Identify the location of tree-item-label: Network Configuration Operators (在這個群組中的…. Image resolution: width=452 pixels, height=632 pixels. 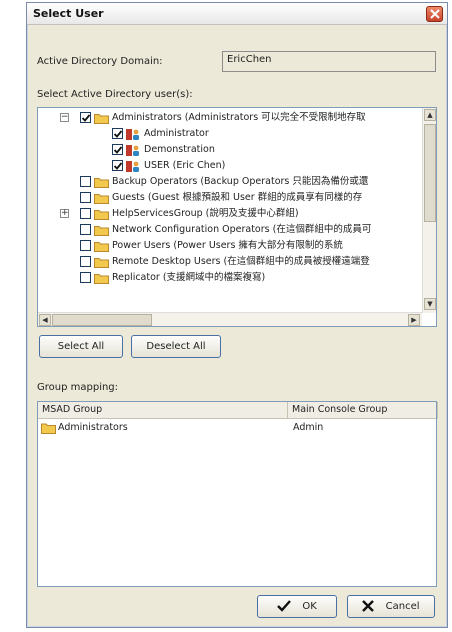
(242, 229).